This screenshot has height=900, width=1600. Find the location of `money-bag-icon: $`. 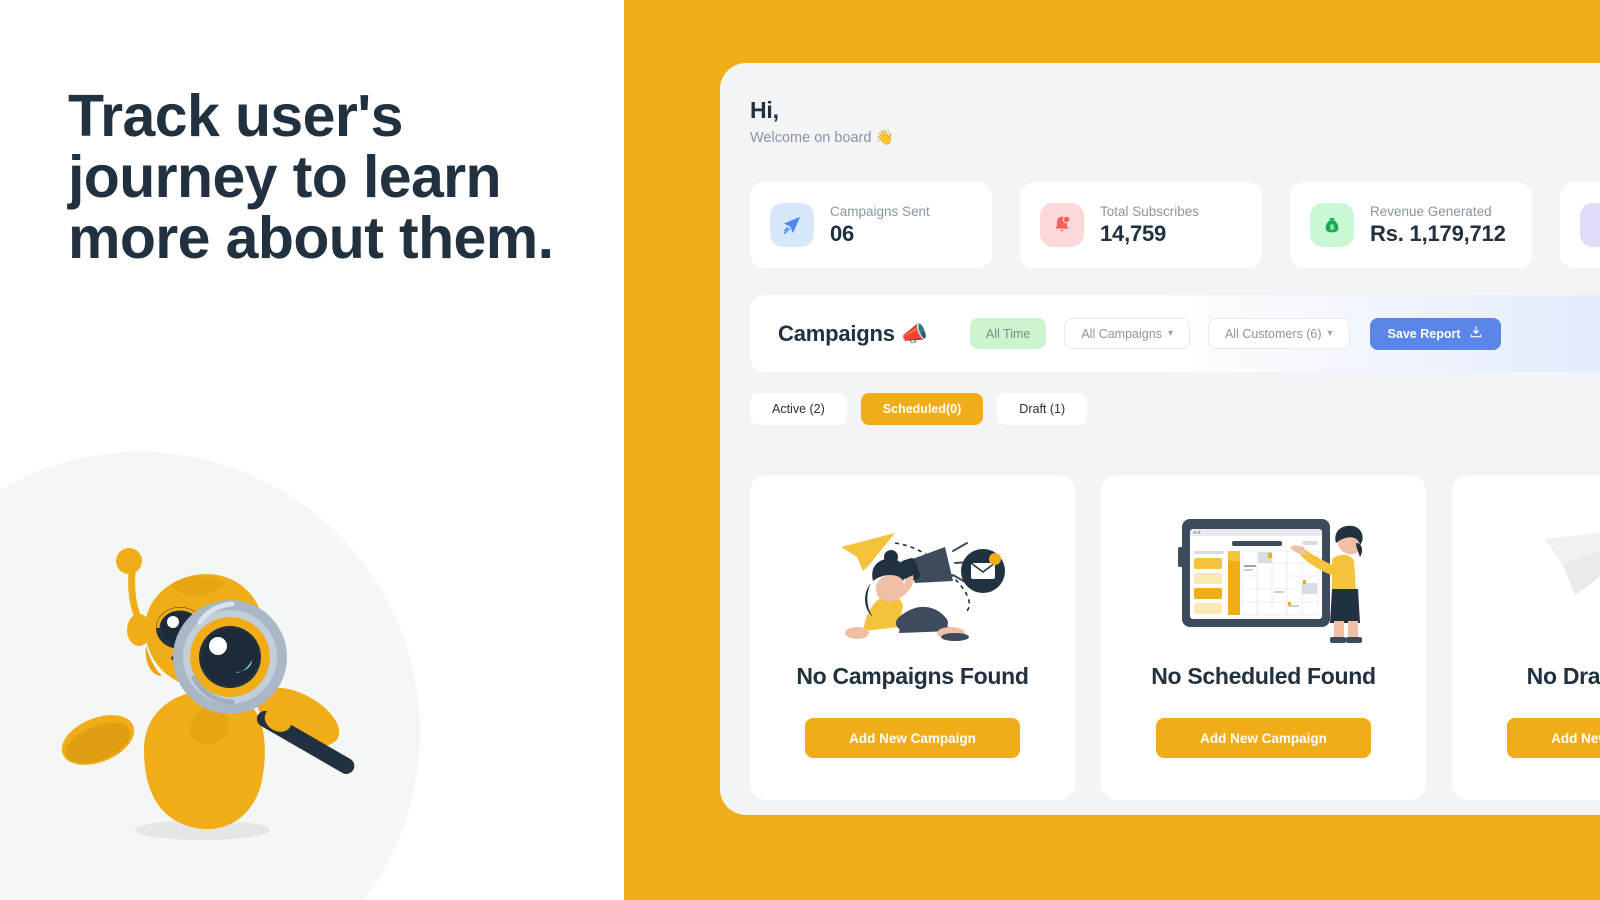

money-bag-icon: $ is located at coordinates (1332, 225).